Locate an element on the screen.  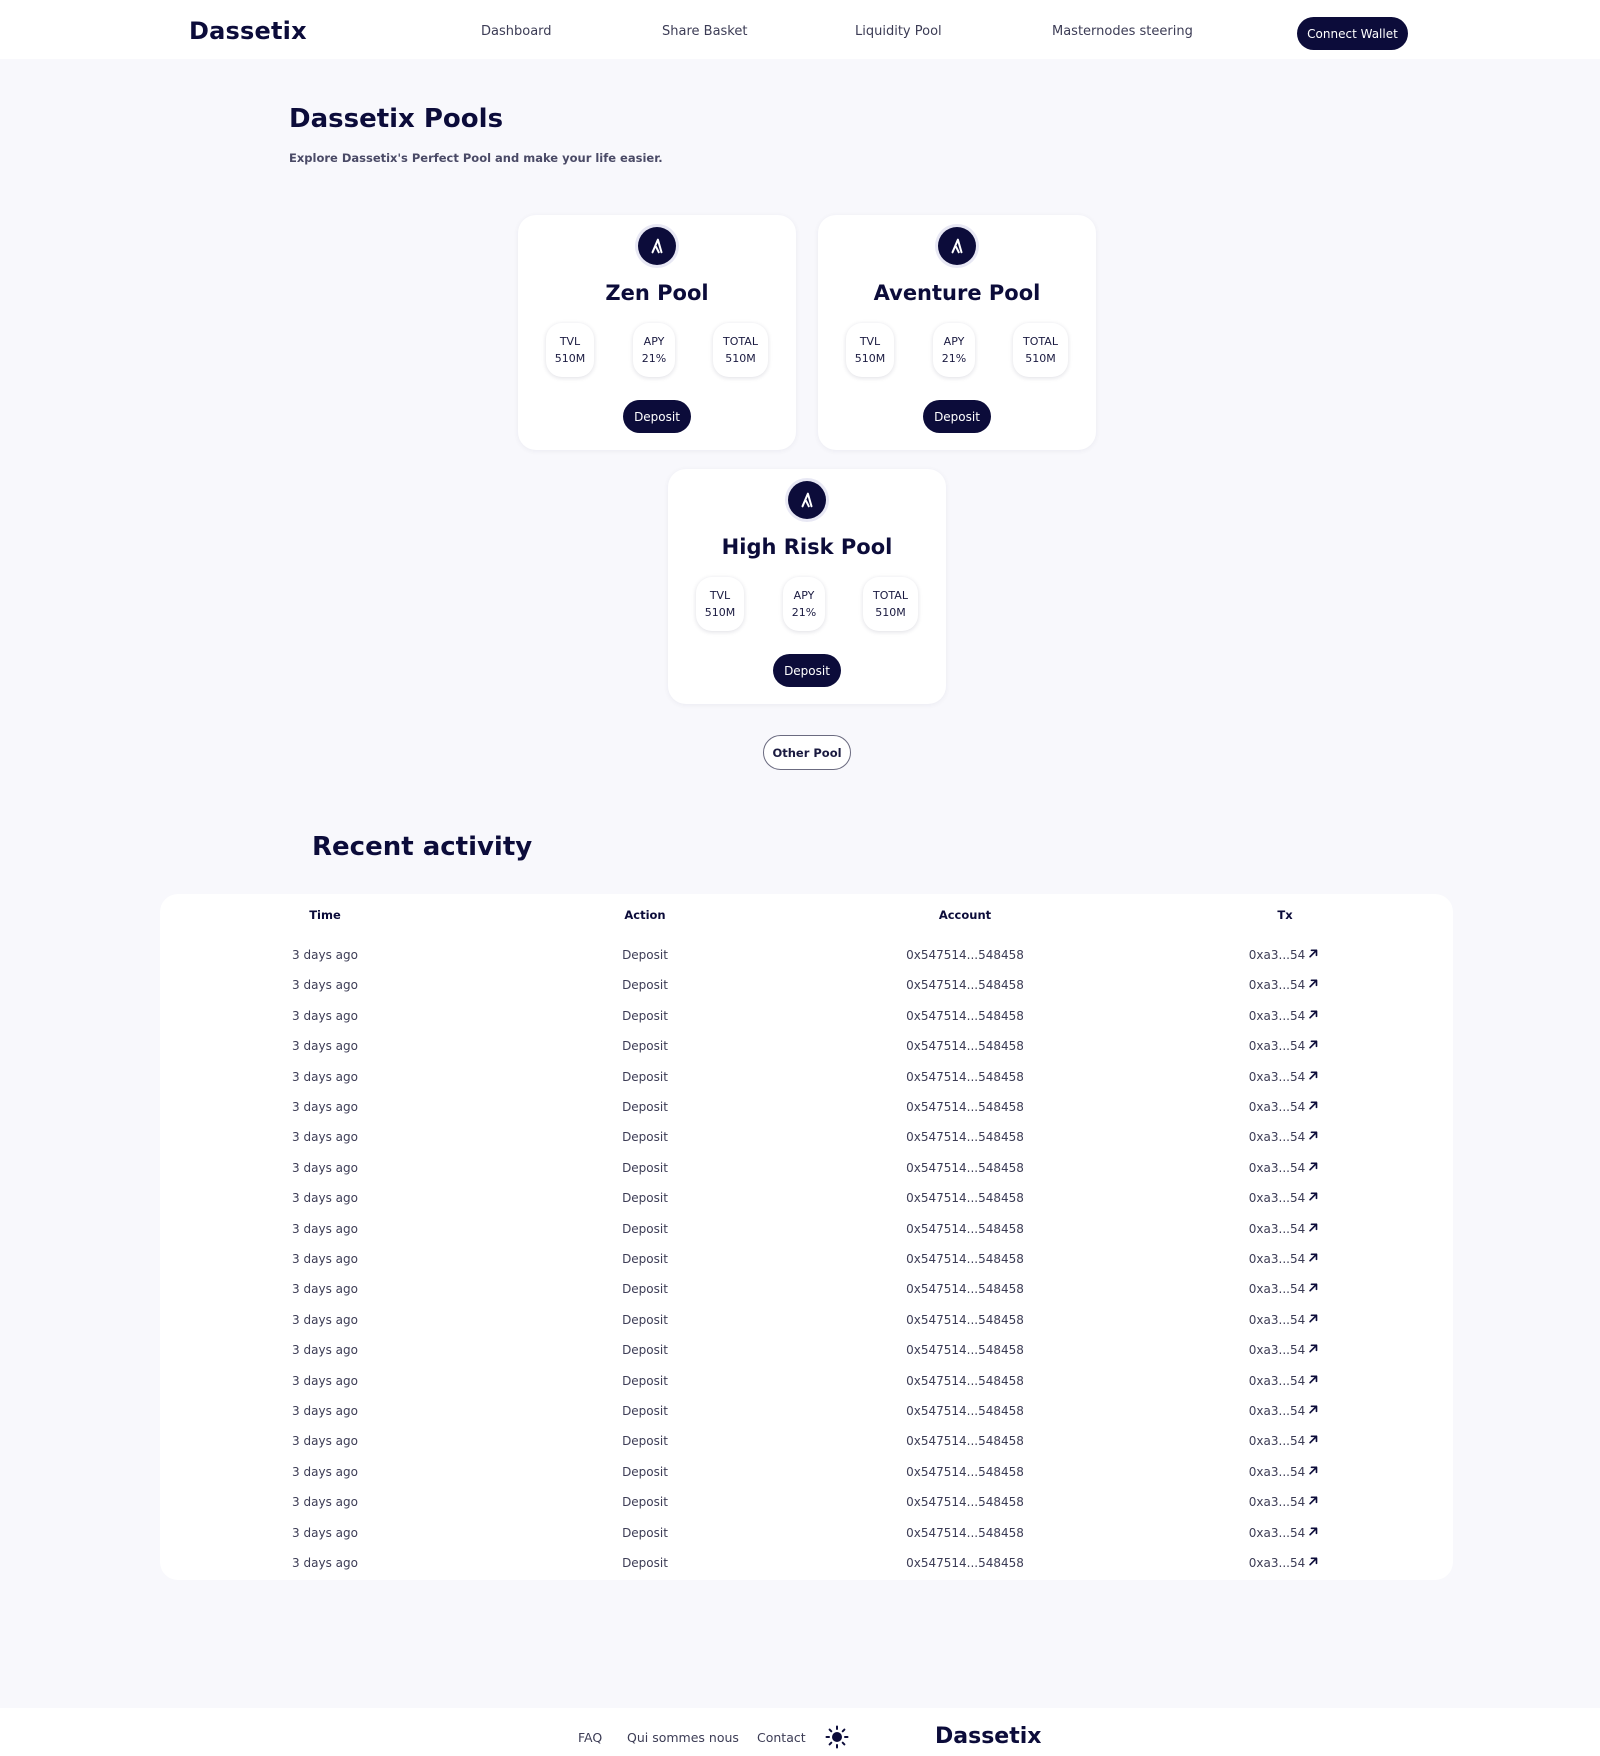
nav-liquidity-pool: Liquidity Pool is located at coordinates (898, 31).